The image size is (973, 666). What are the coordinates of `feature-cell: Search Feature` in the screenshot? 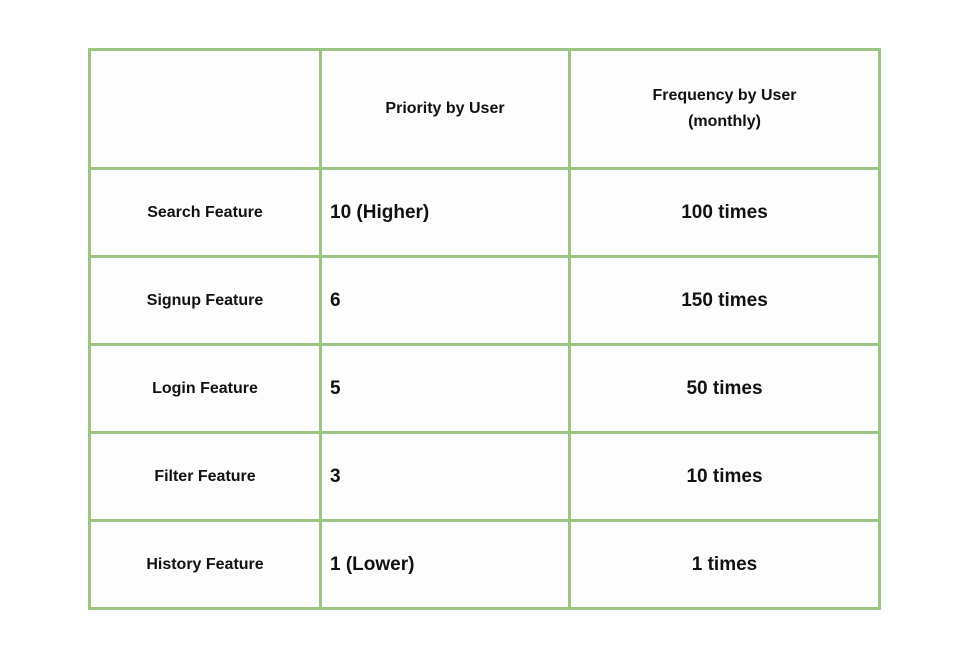 It's located at (205, 212).